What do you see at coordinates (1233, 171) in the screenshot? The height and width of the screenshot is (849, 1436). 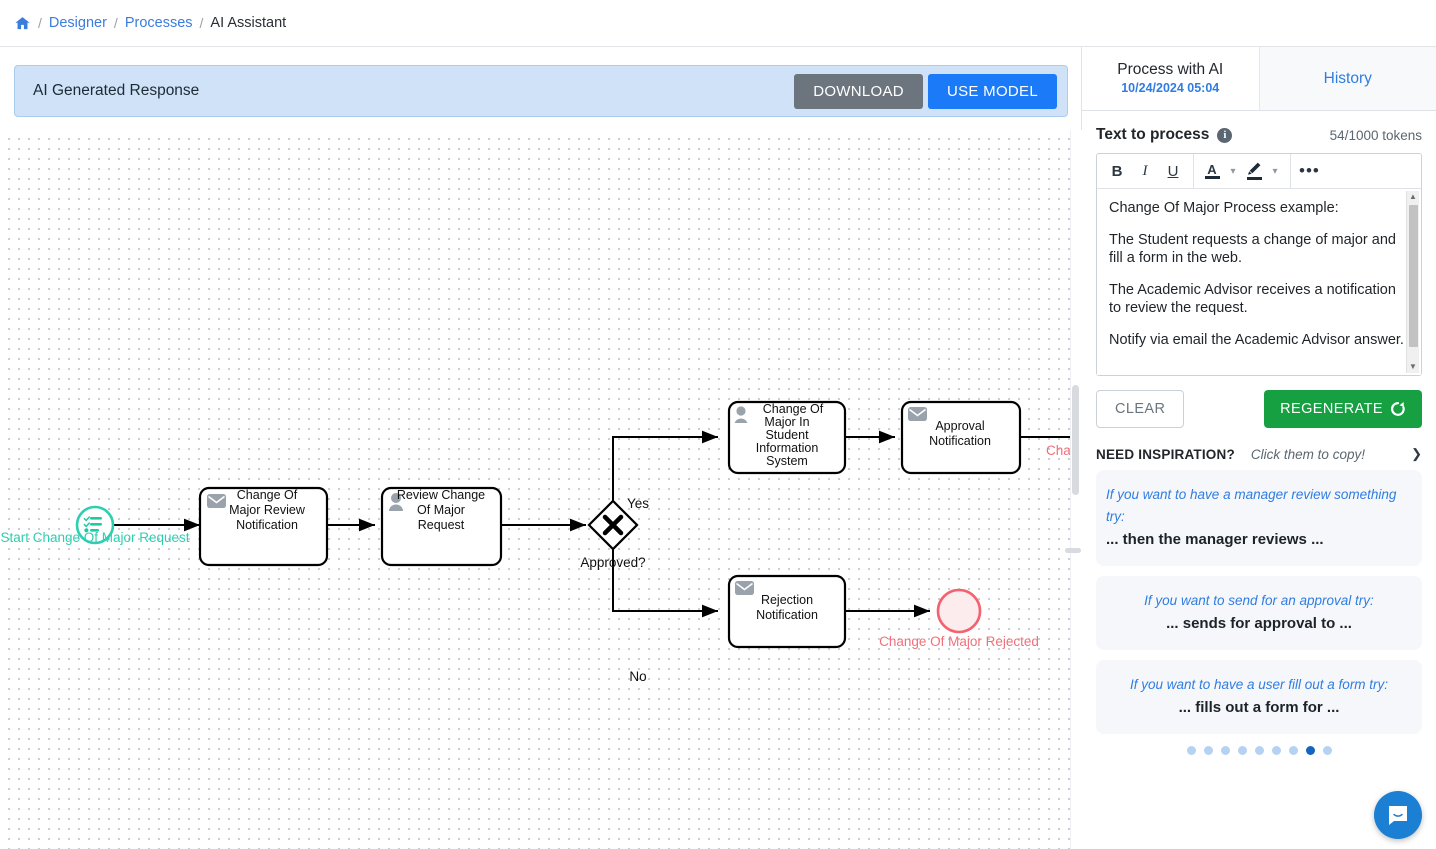 I see `chevron-down-icon-font-color: ▾` at bounding box center [1233, 171].